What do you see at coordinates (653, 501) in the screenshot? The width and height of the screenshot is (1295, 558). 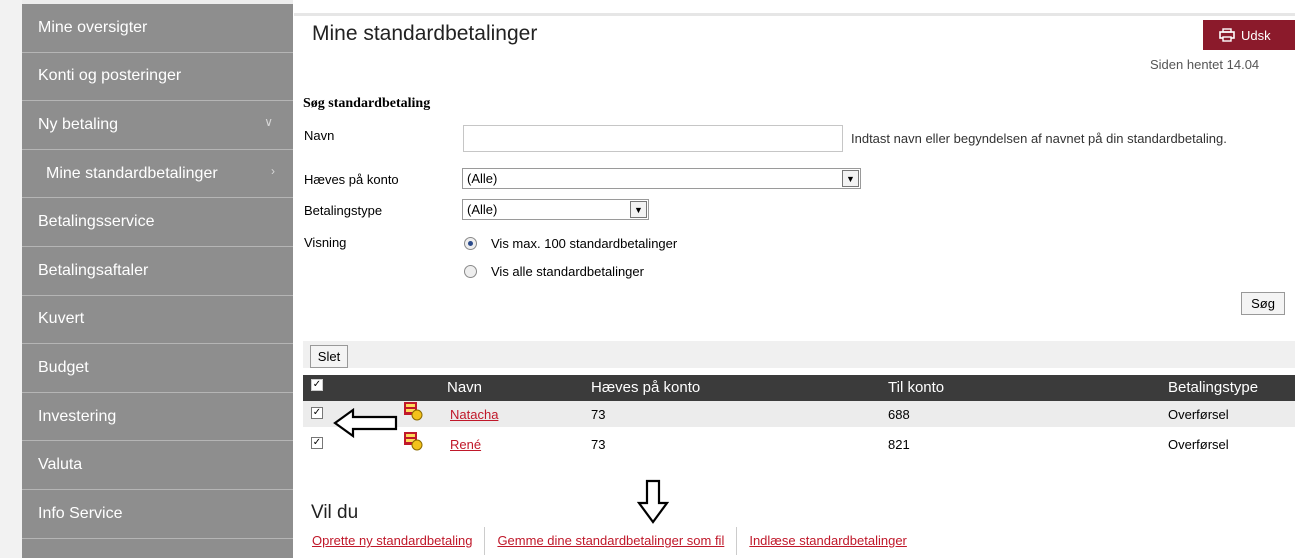 I see `down-arrow-annotation` at bounding box center [653, 501].